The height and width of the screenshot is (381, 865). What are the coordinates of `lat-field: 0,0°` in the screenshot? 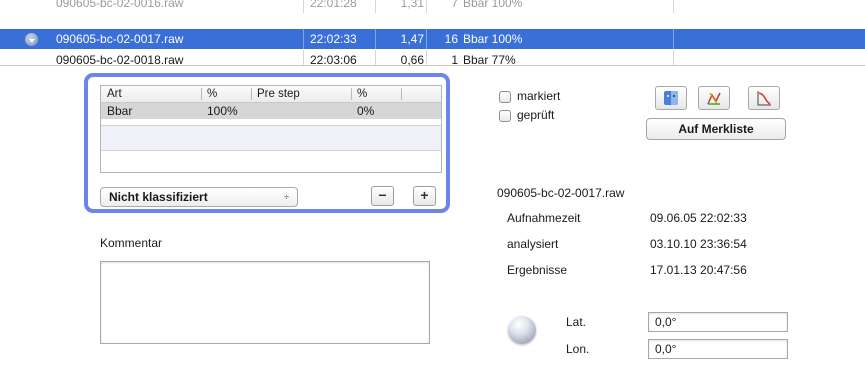 It's located at (718, 322).